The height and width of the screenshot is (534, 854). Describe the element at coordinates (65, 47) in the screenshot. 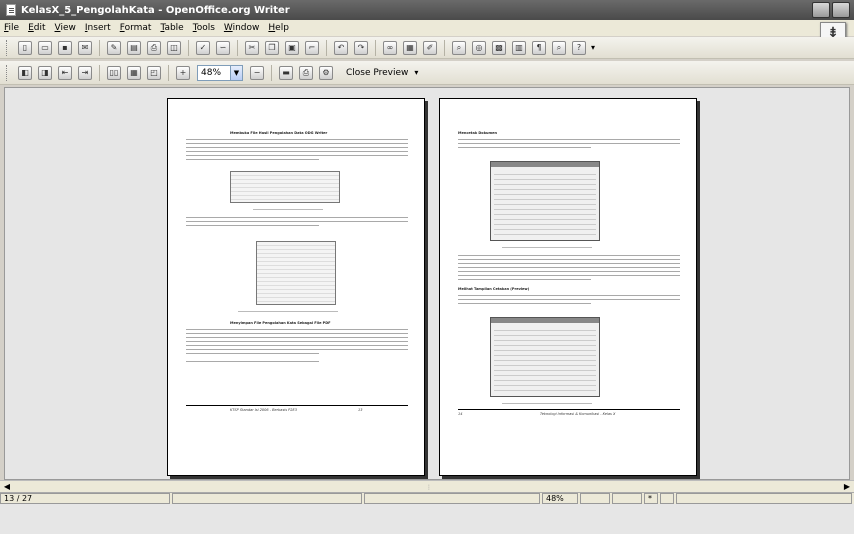

I see `save-icon: ▪` at that location.